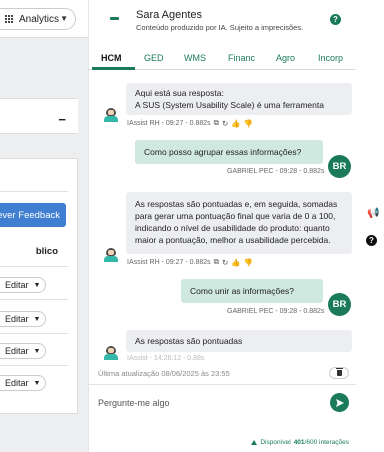  Describe the element at coordinates (285, 58) in the screenshot. I see `tab-agro: Agro` at that location.